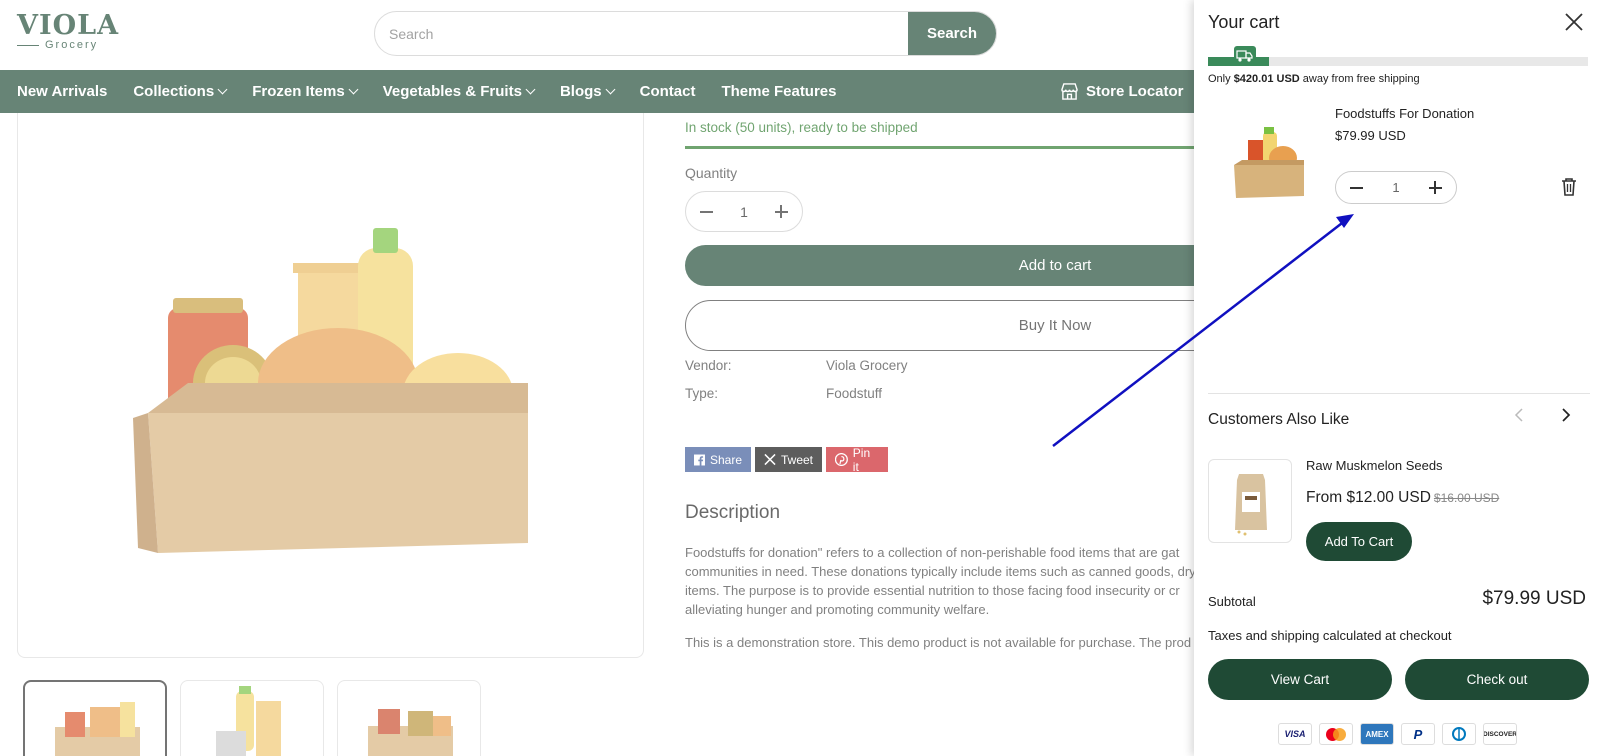 The width and height of the screenshot is (1600, 756). I want to click on truck-icon, so click(1245, 55).